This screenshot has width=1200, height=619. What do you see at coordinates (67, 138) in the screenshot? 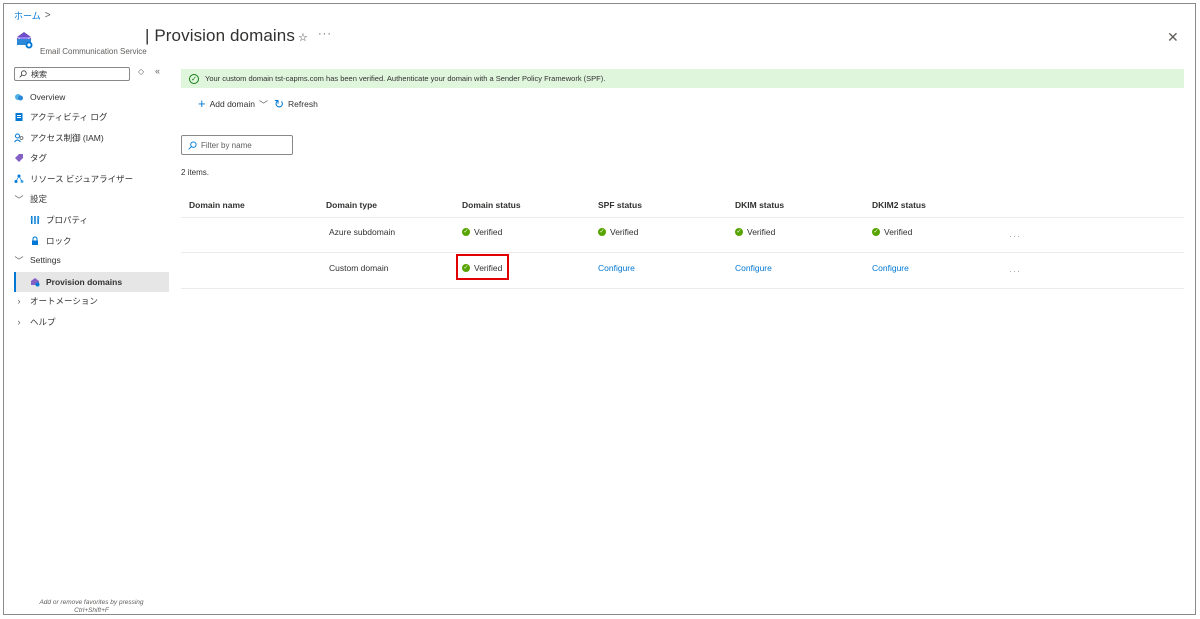
I see `sidebar-item-label: アクセス制御 (IAM)` at bounding box center [67, 138].